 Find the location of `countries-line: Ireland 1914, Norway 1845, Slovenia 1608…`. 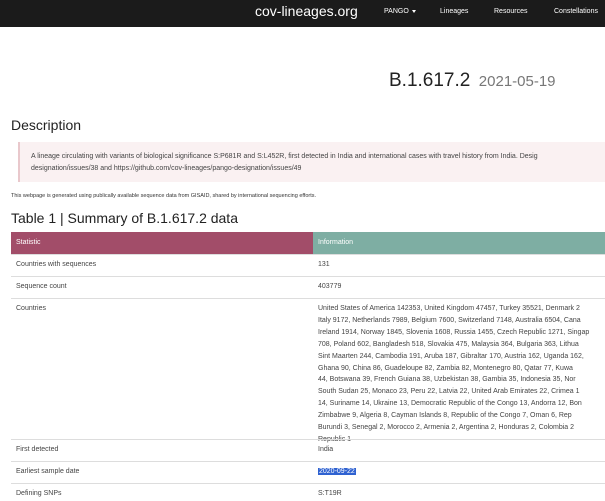

countries-line: Ireland 1914, Norway 1845, Slovenia 1608… is located at coordinates (454, 332).